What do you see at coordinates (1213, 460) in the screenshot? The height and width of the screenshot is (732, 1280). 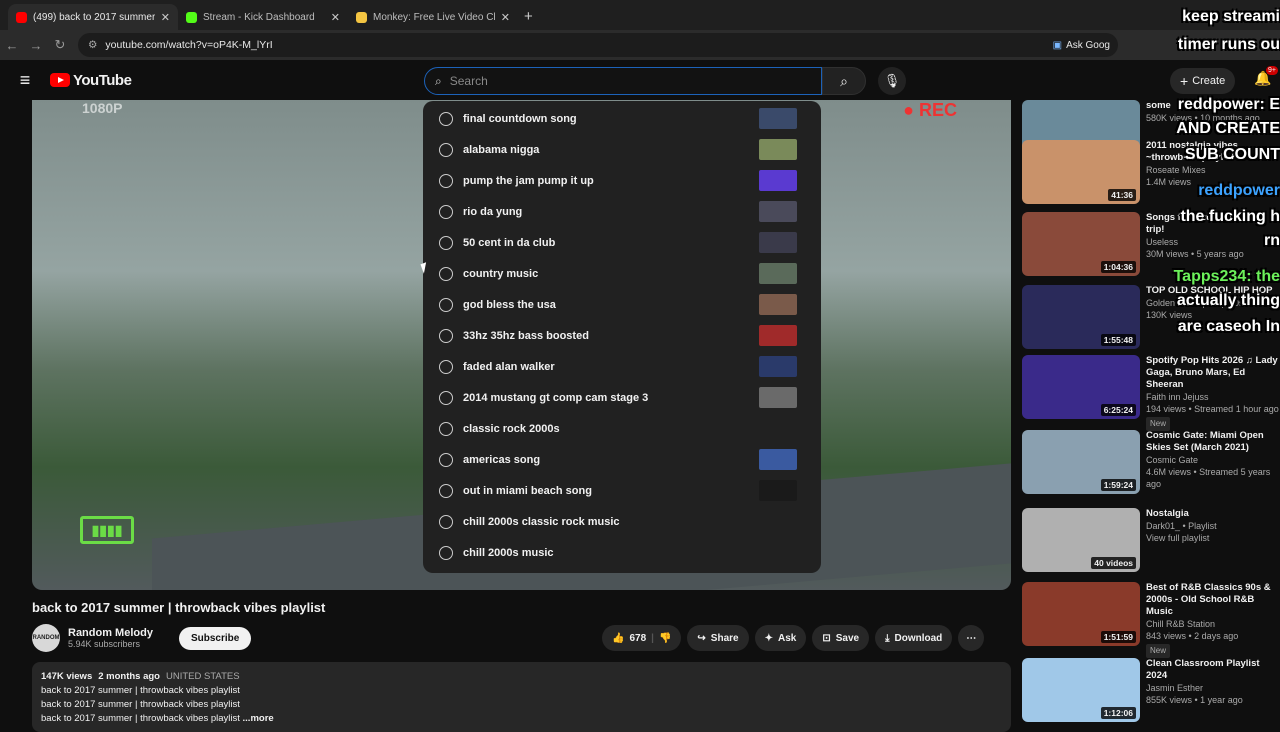 I see `recommended-channel: Cosmic Gate` at bounding box center [1213, 460].